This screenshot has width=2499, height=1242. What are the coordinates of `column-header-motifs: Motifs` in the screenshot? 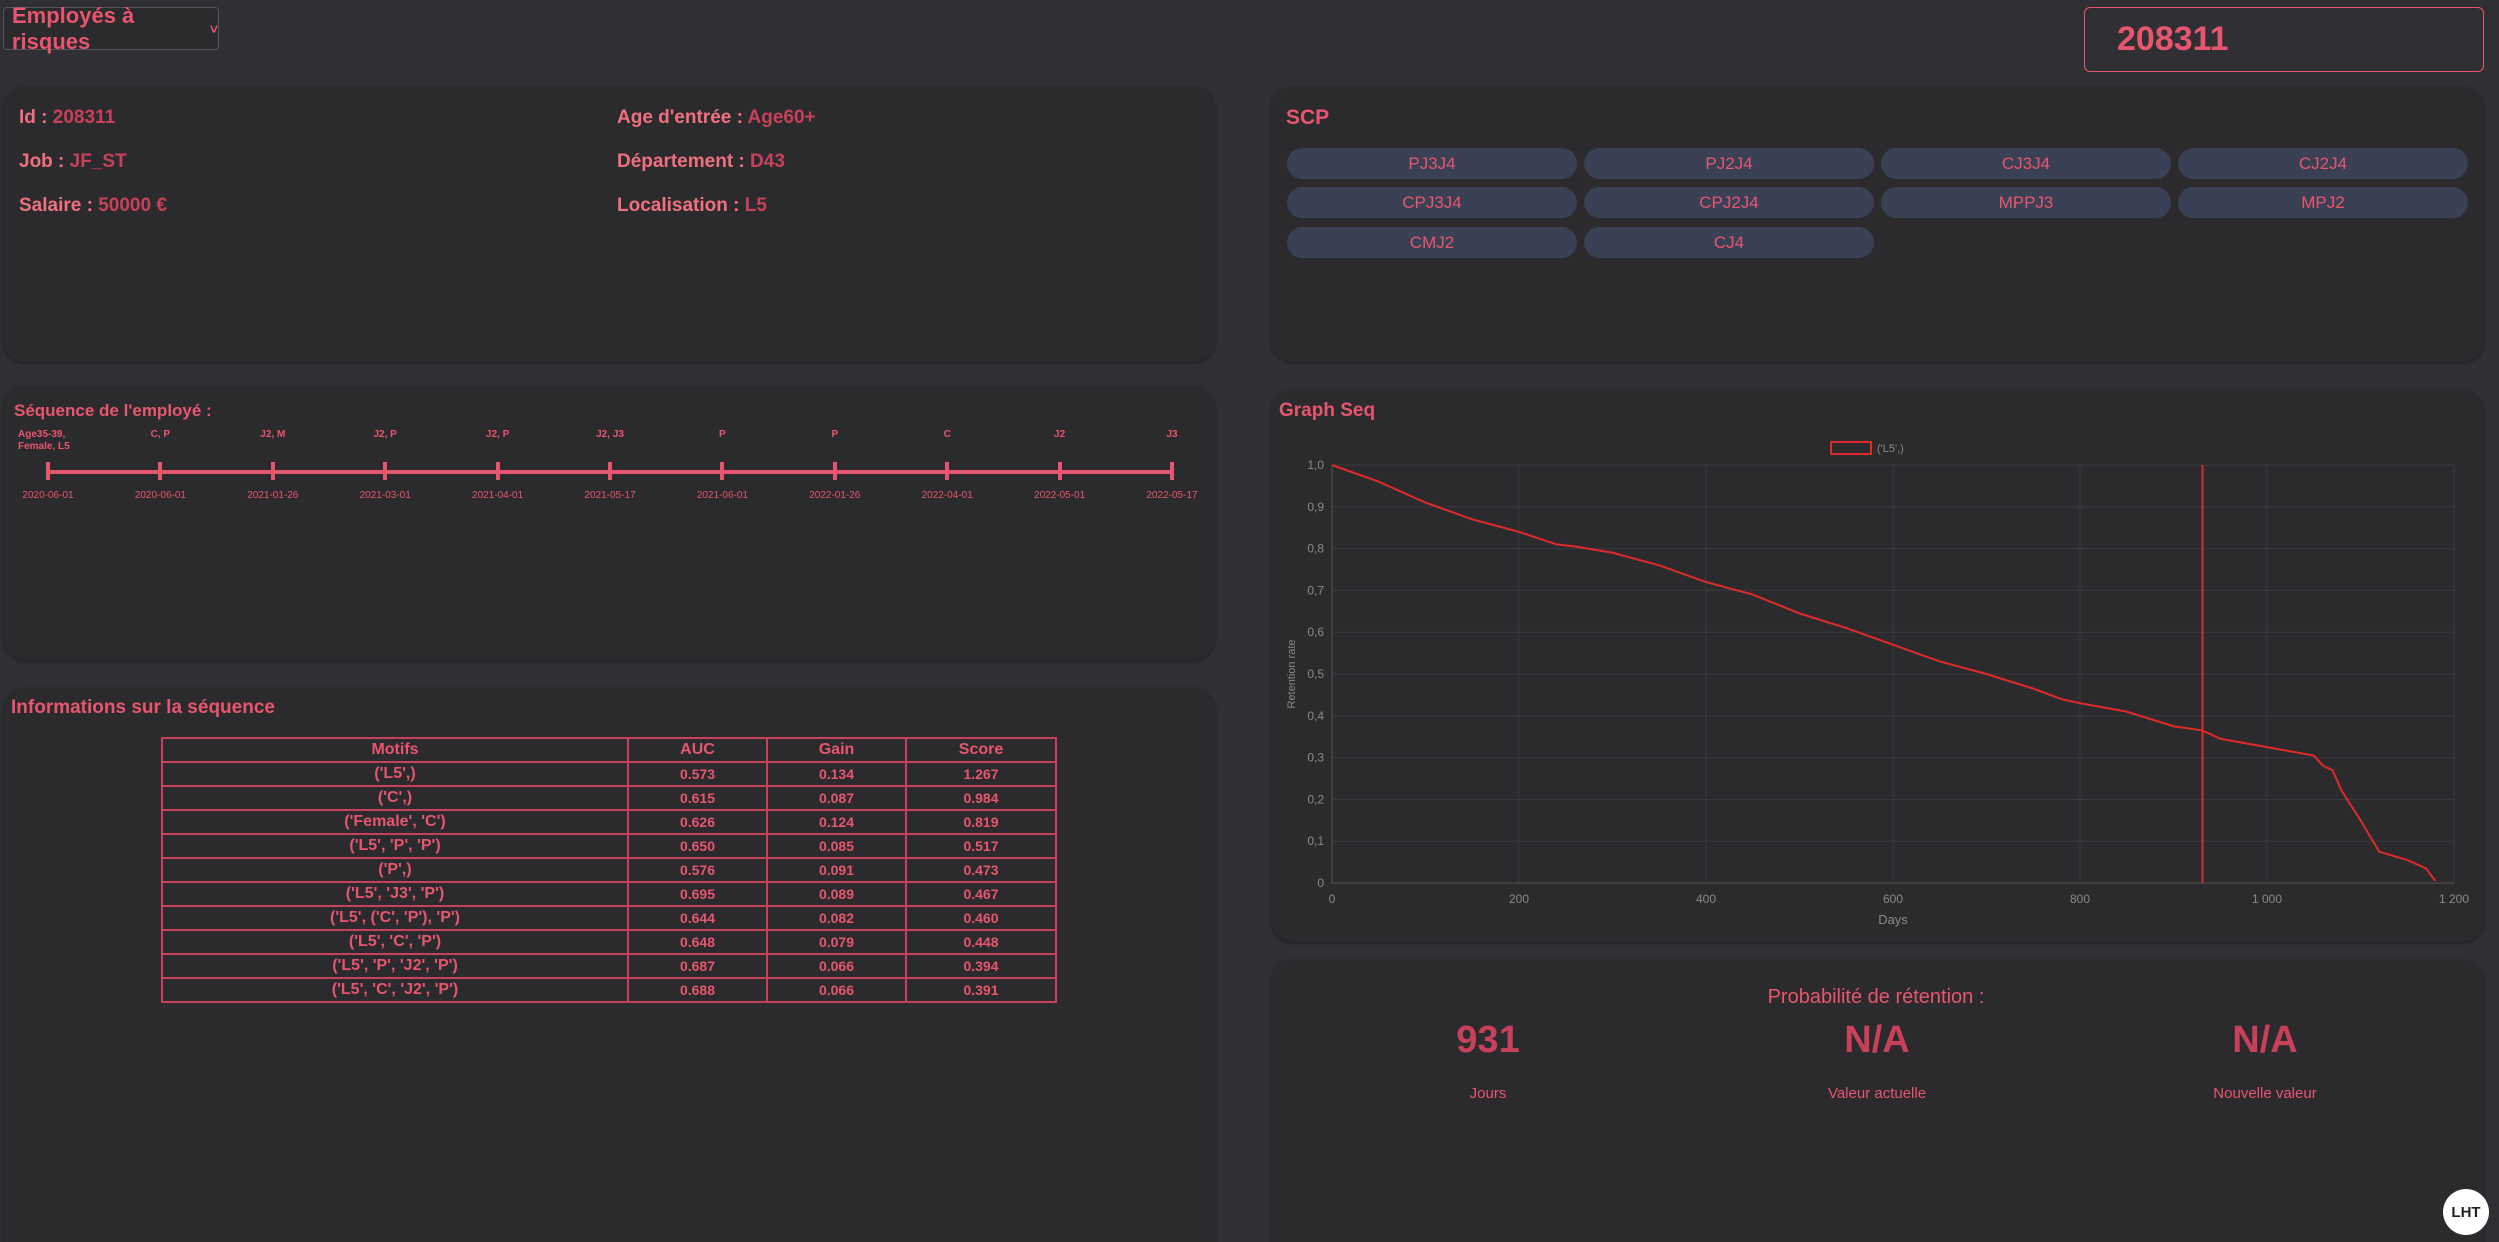 It's located at (395, 750).